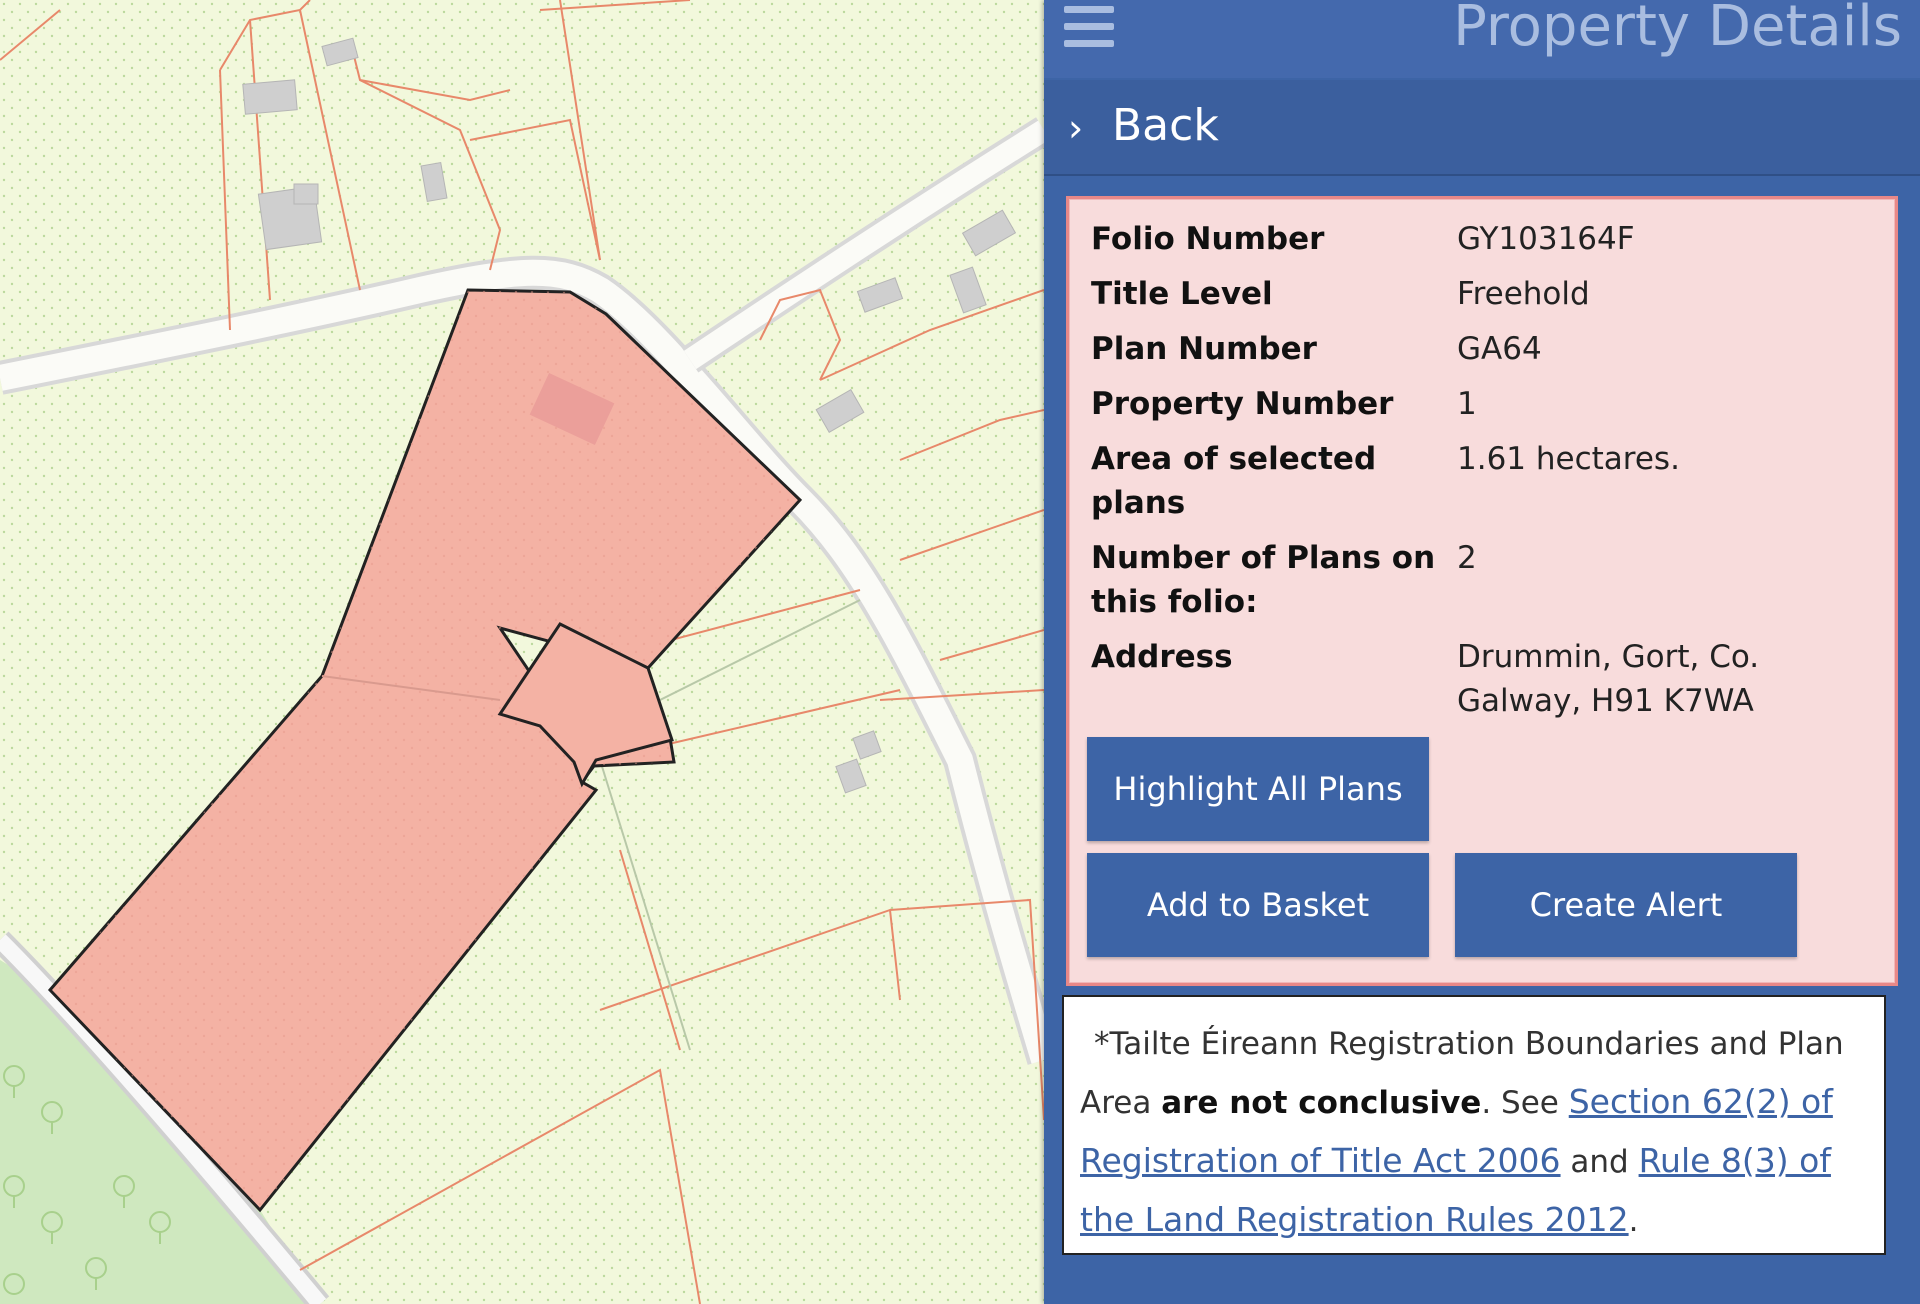 This screenshot has height=1304, width=1920. I want to click on detail-label: Title Level, so click(1182, 294).